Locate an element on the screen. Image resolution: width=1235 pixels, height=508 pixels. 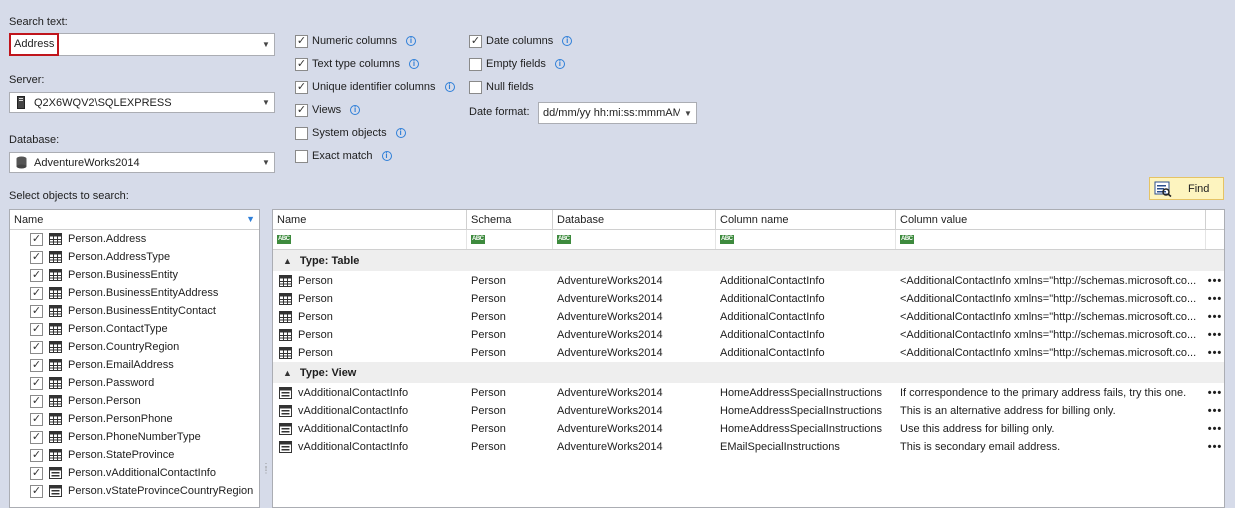
column-header-database: Database is located at coordinates (634, 219).